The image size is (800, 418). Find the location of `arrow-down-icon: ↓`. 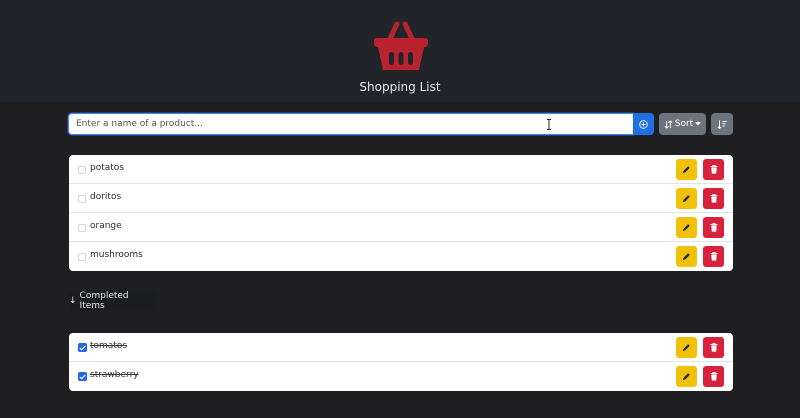

arrow-down-icon: ↓ is located at coordinates (73, 301).